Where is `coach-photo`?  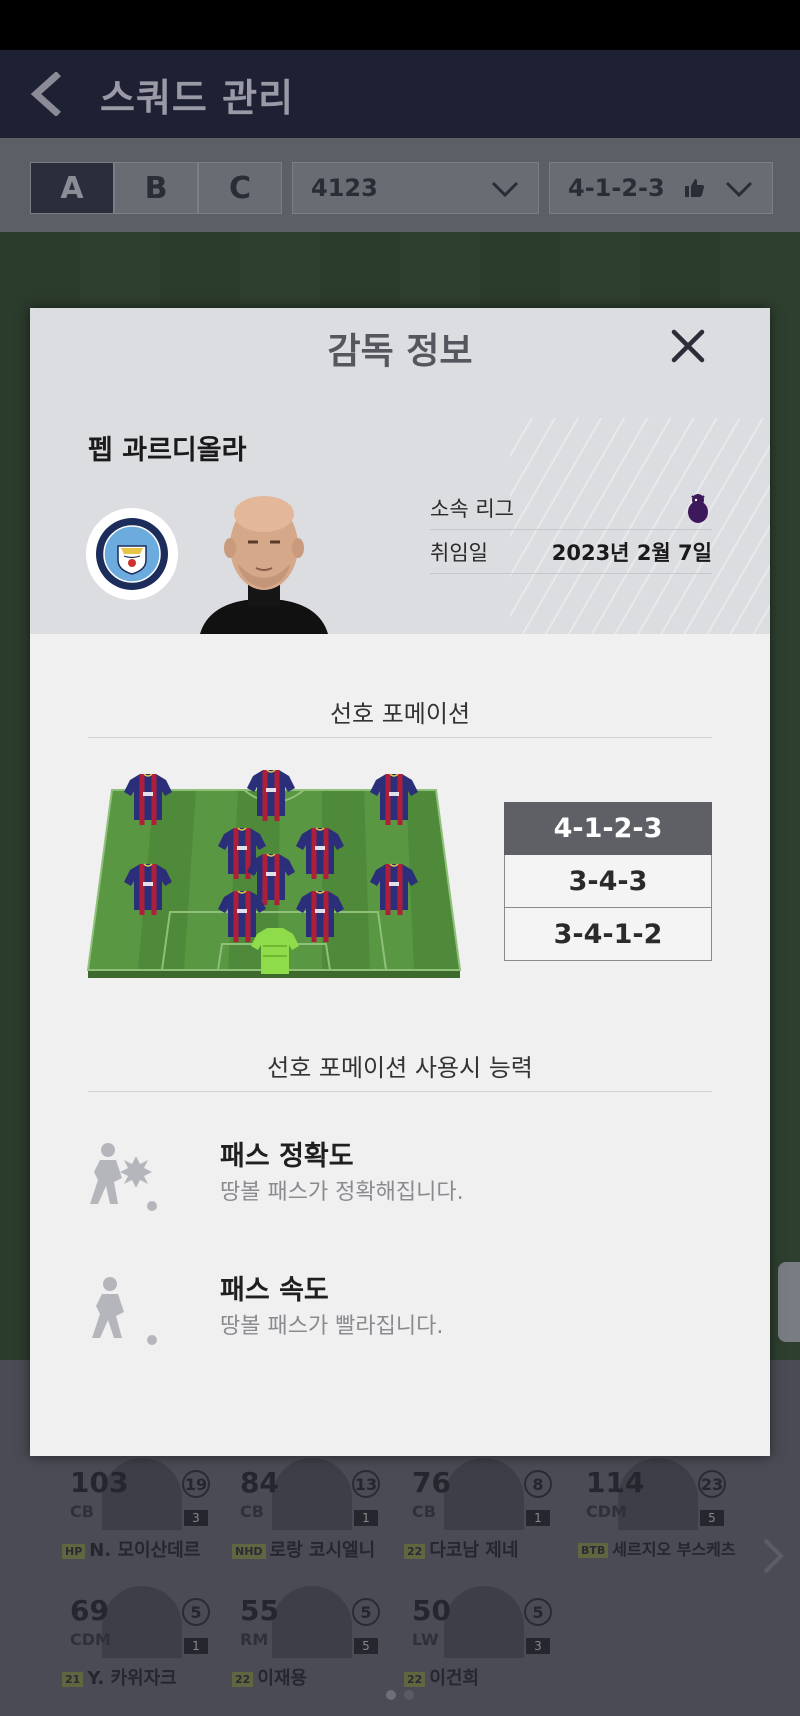 coach-photo is located at coordinates (264, 565).